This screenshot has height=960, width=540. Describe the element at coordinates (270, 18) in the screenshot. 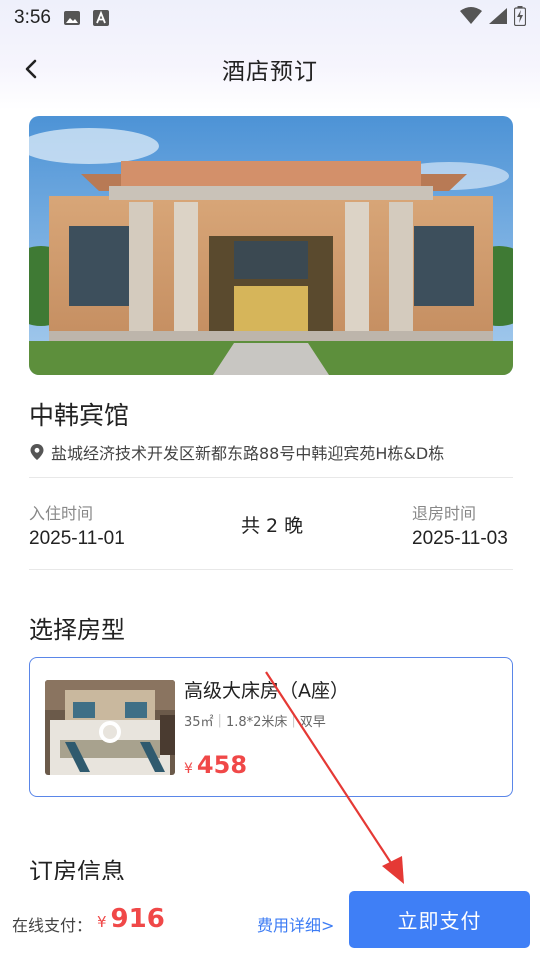

I see `status-bar: 3:56` at that location.